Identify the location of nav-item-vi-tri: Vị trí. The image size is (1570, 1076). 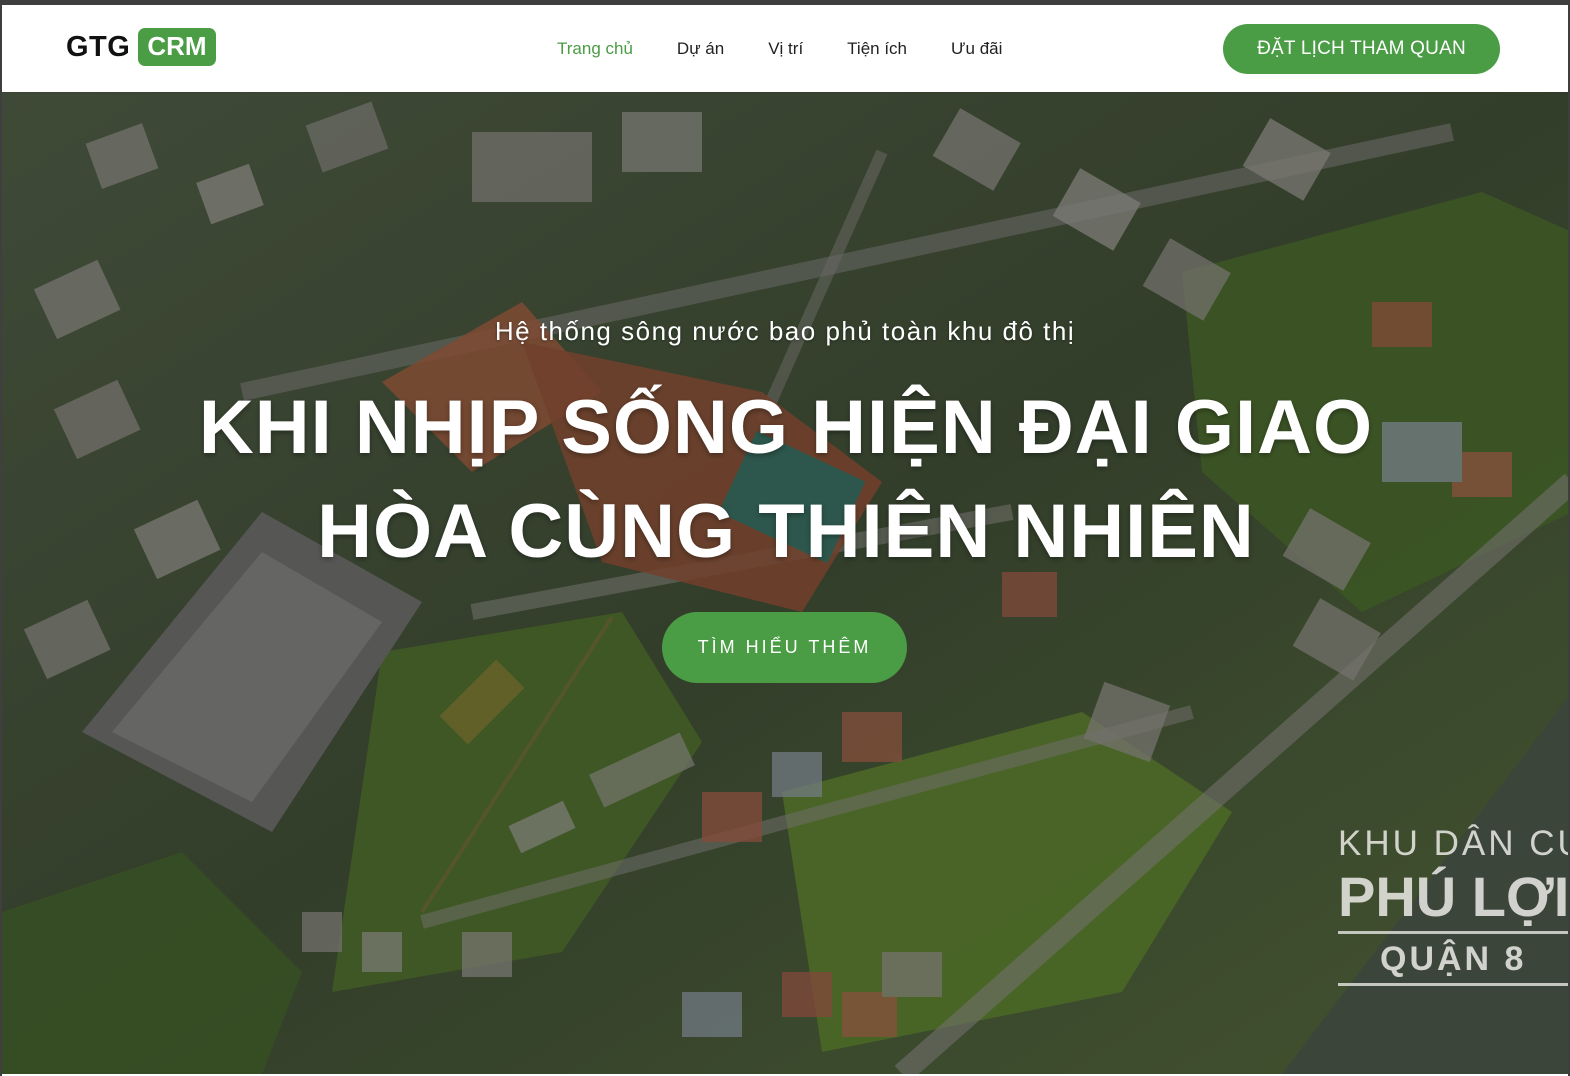
(785, 49).